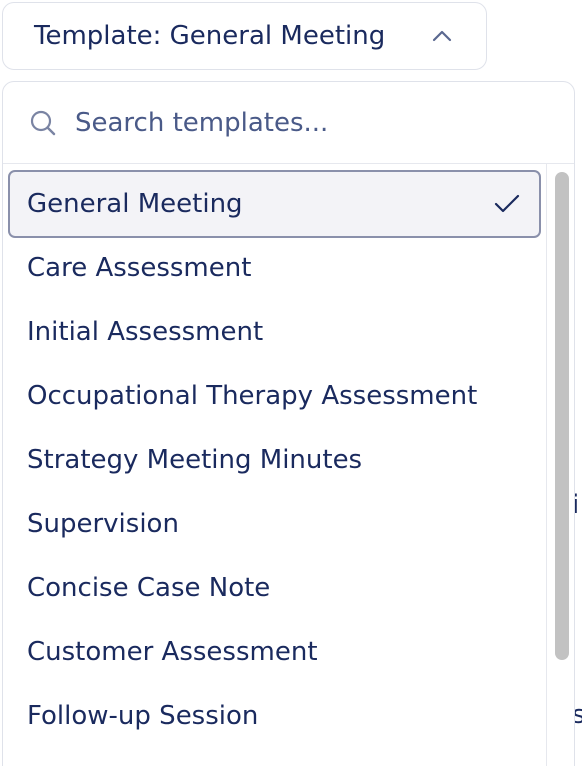 The image size is (582, 766). What do you see at coordinates (139, 268) in the screenshot?
I see `template-option-label: Care Assessment` at bounding box center [139, 268].